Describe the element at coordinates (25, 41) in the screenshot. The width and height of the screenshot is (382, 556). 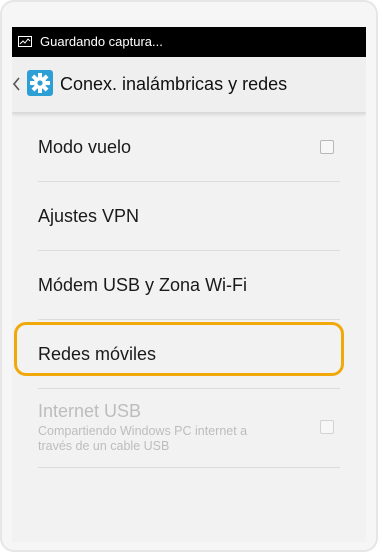
I see `screenshot-icon` at that location.